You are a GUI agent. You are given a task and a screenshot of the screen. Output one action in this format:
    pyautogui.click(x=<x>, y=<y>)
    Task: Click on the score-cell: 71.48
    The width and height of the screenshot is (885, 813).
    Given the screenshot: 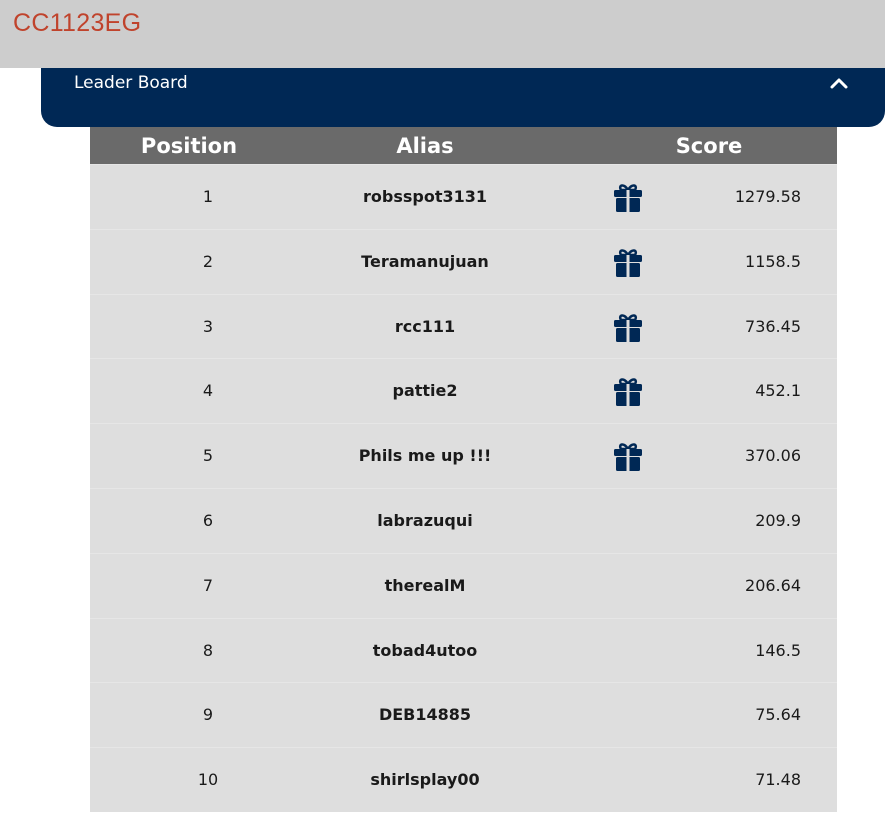 What is the action you would take?
    pyautogui.click(x=778, y=780)
    